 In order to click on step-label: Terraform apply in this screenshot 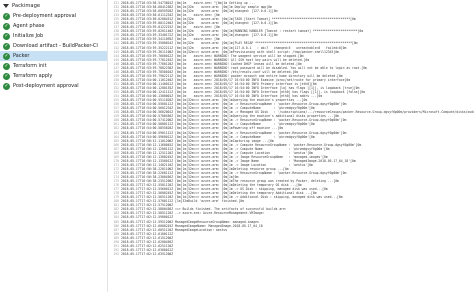, I will do `click(33, 76)`.